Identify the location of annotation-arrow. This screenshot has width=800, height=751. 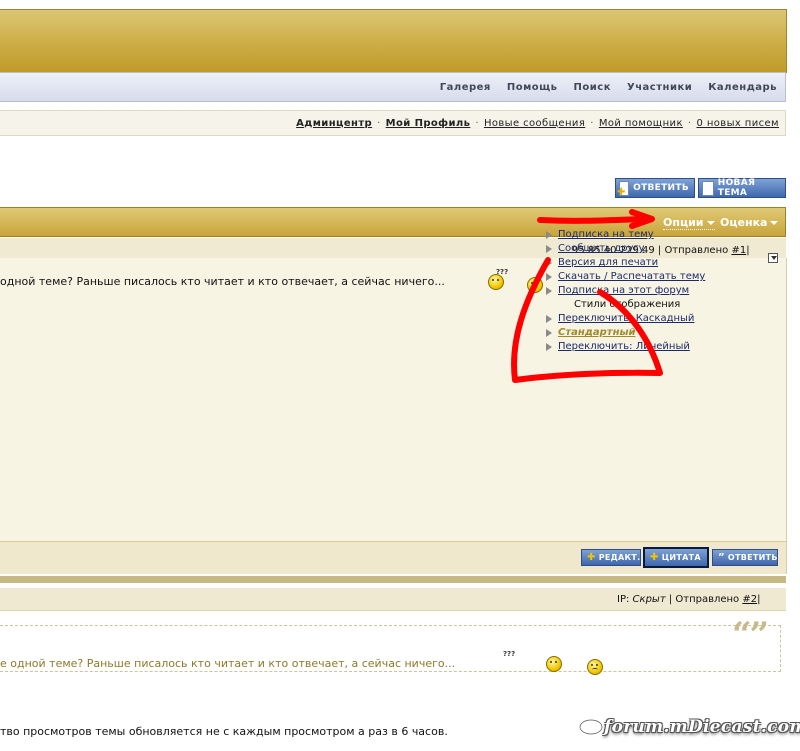
(592, 220).